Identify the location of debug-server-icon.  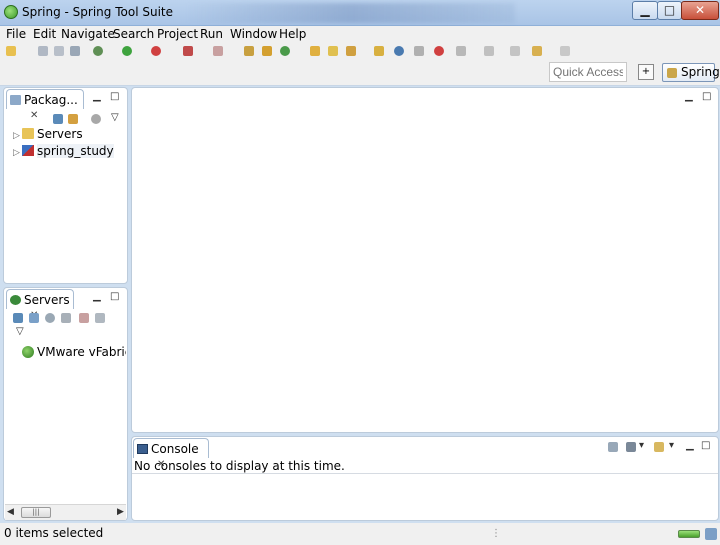
(34, 318).